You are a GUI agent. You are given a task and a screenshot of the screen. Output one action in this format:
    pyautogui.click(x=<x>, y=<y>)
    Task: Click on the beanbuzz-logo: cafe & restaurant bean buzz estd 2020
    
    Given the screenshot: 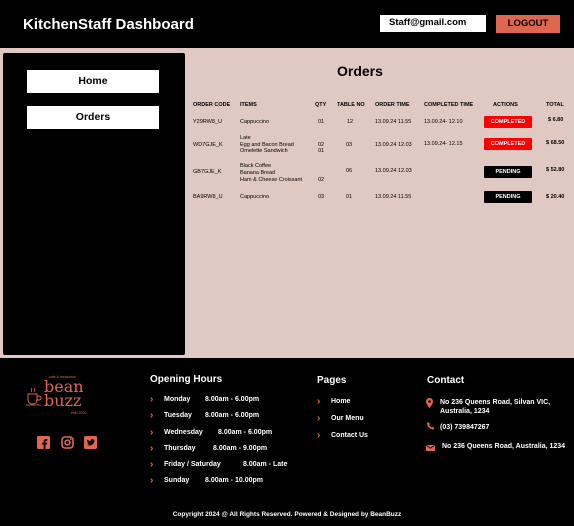 What is the action you would take?
    pyautogui.click(x=61, y=397)
    